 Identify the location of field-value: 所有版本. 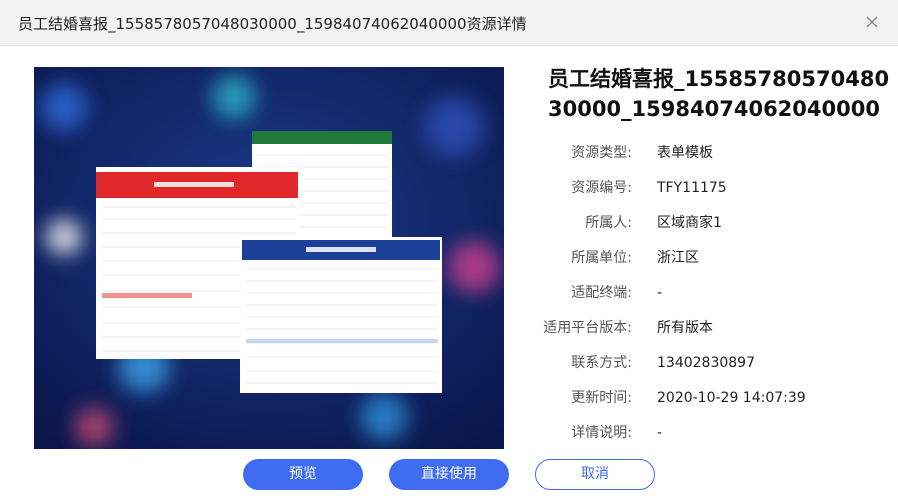
(685, 328).